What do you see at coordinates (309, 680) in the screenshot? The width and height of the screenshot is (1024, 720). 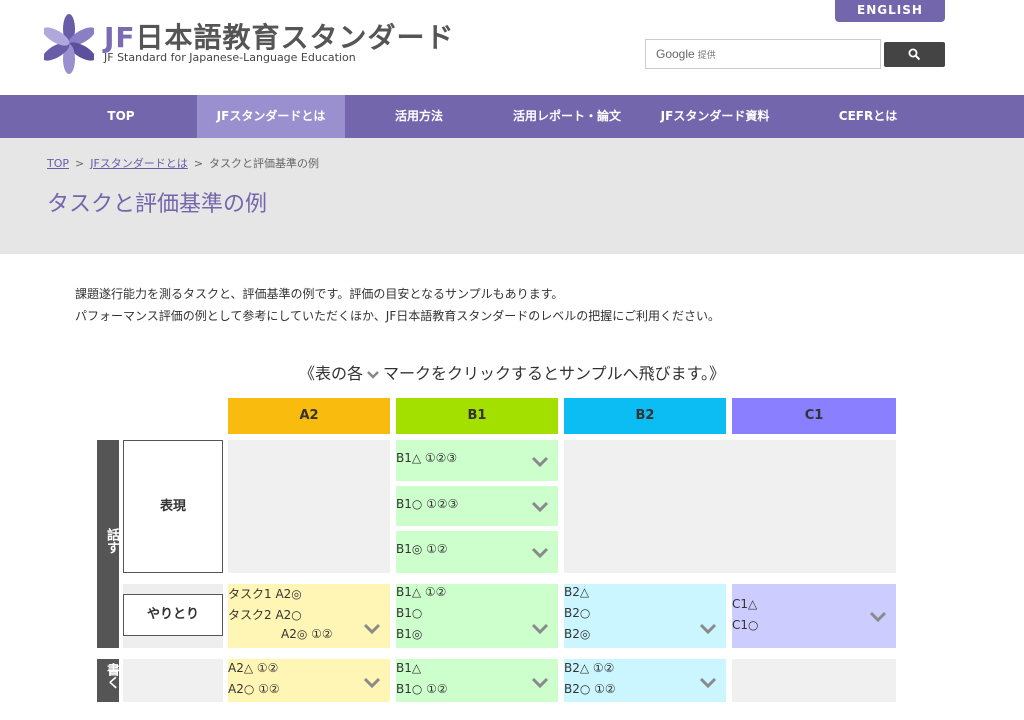 I see `sample-link-write-a2: A2△ ①② A2○ ①②` at bounding box center [309, 680].